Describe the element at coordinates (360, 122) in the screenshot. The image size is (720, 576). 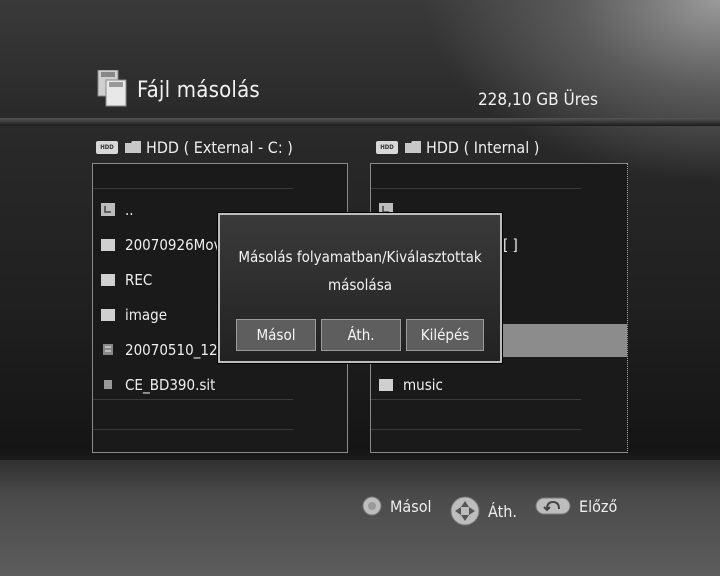
I see `header-separator` at that location.